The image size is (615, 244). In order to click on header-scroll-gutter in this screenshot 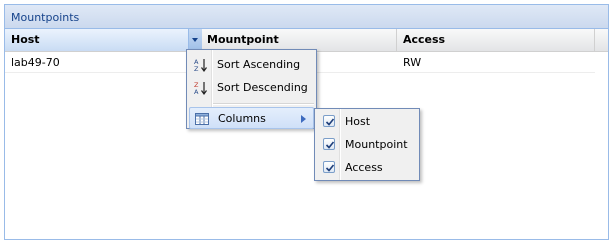, I will do `click(601, 40)`.